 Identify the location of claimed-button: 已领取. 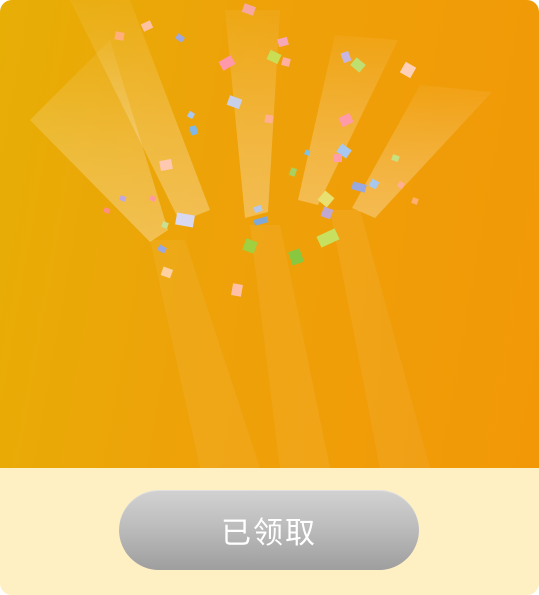
(269, 530).